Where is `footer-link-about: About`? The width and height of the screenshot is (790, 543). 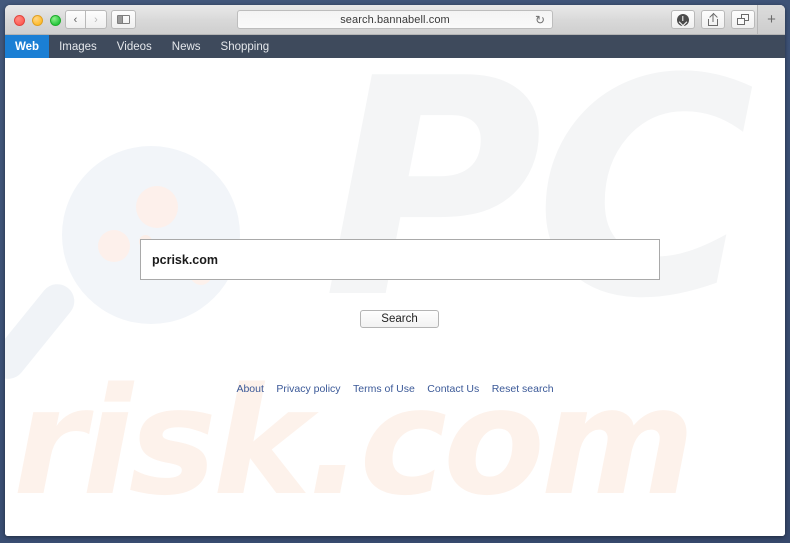 footer-link-about: About is located at coordinates (249, 389).